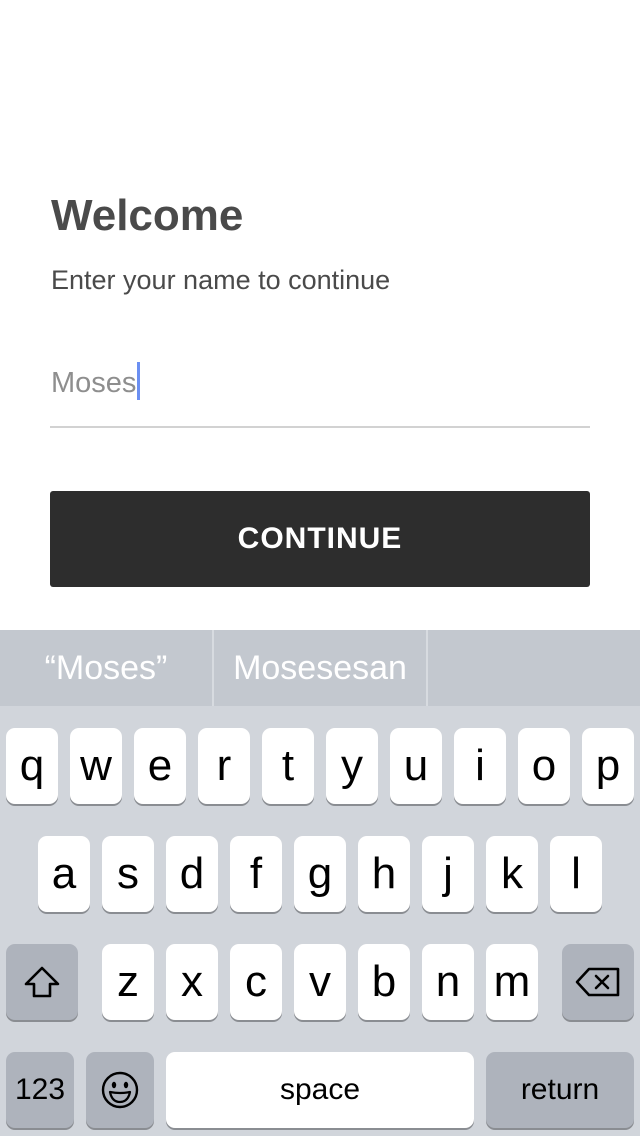 Image resolution: width=640 pixels, height=1136 pixels. I want to click on name-input-text: Moses, so click(94, 383).